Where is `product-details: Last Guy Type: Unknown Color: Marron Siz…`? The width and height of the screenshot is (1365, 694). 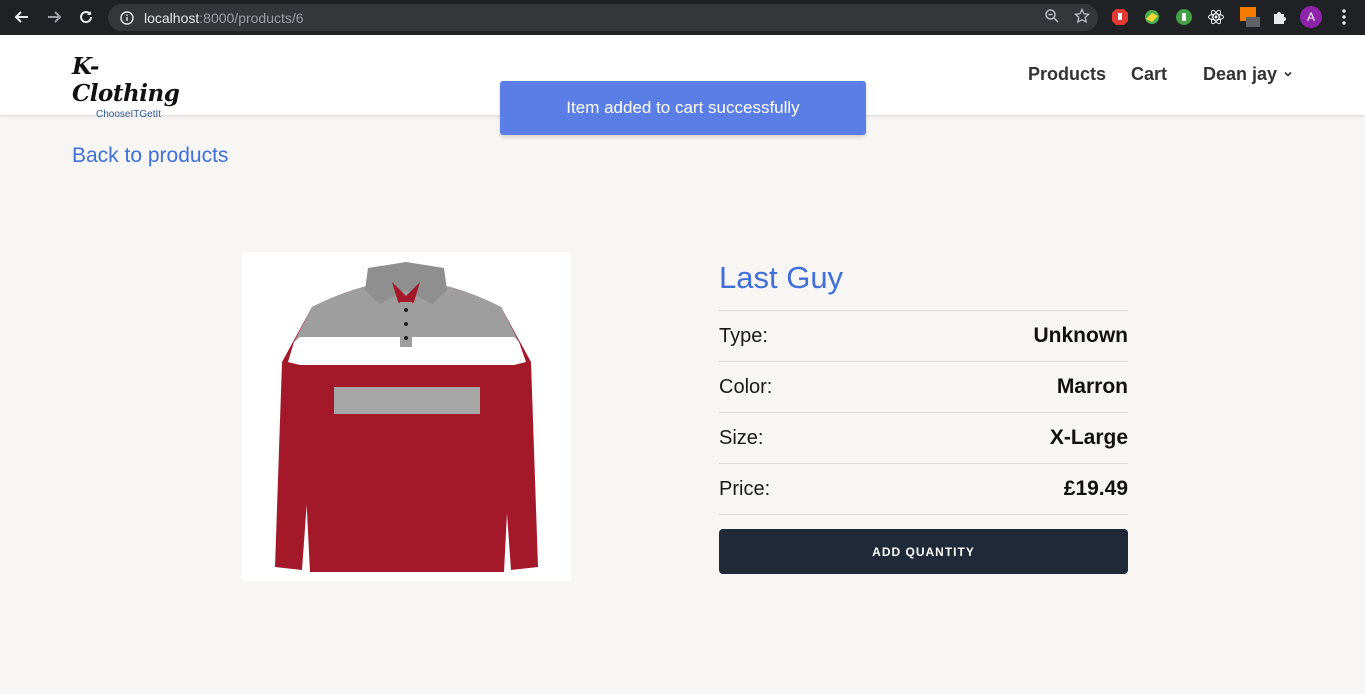 product-details: Last Guy Type: Unknown Color: Marron Siz… is located at coordinates (923, 415).